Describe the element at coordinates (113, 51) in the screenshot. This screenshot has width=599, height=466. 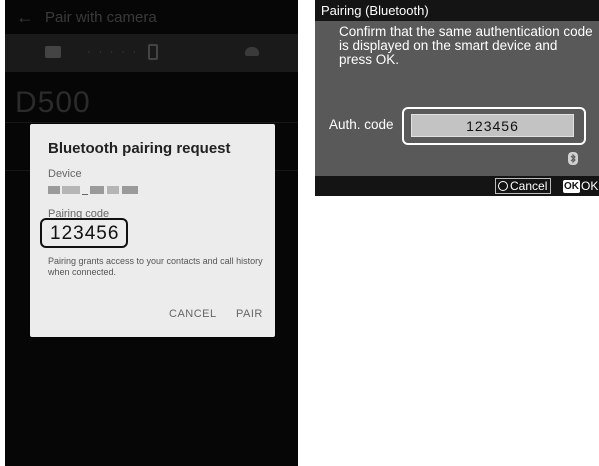
I see `dotted-link: · · · · ·` at that location.